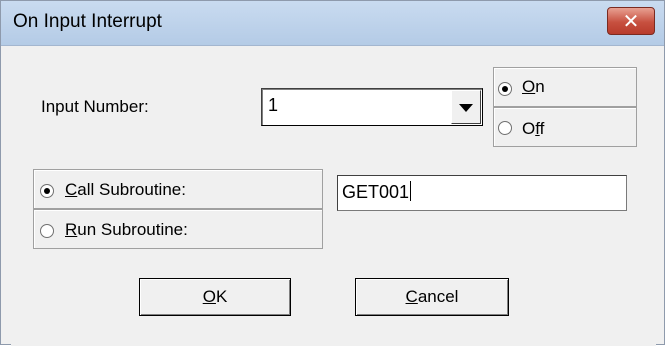 The image size is (665, 346). Describe the element at coordinates (377, 191) in the screenshot. I see `subroutine-name-value: GET001` at that location.